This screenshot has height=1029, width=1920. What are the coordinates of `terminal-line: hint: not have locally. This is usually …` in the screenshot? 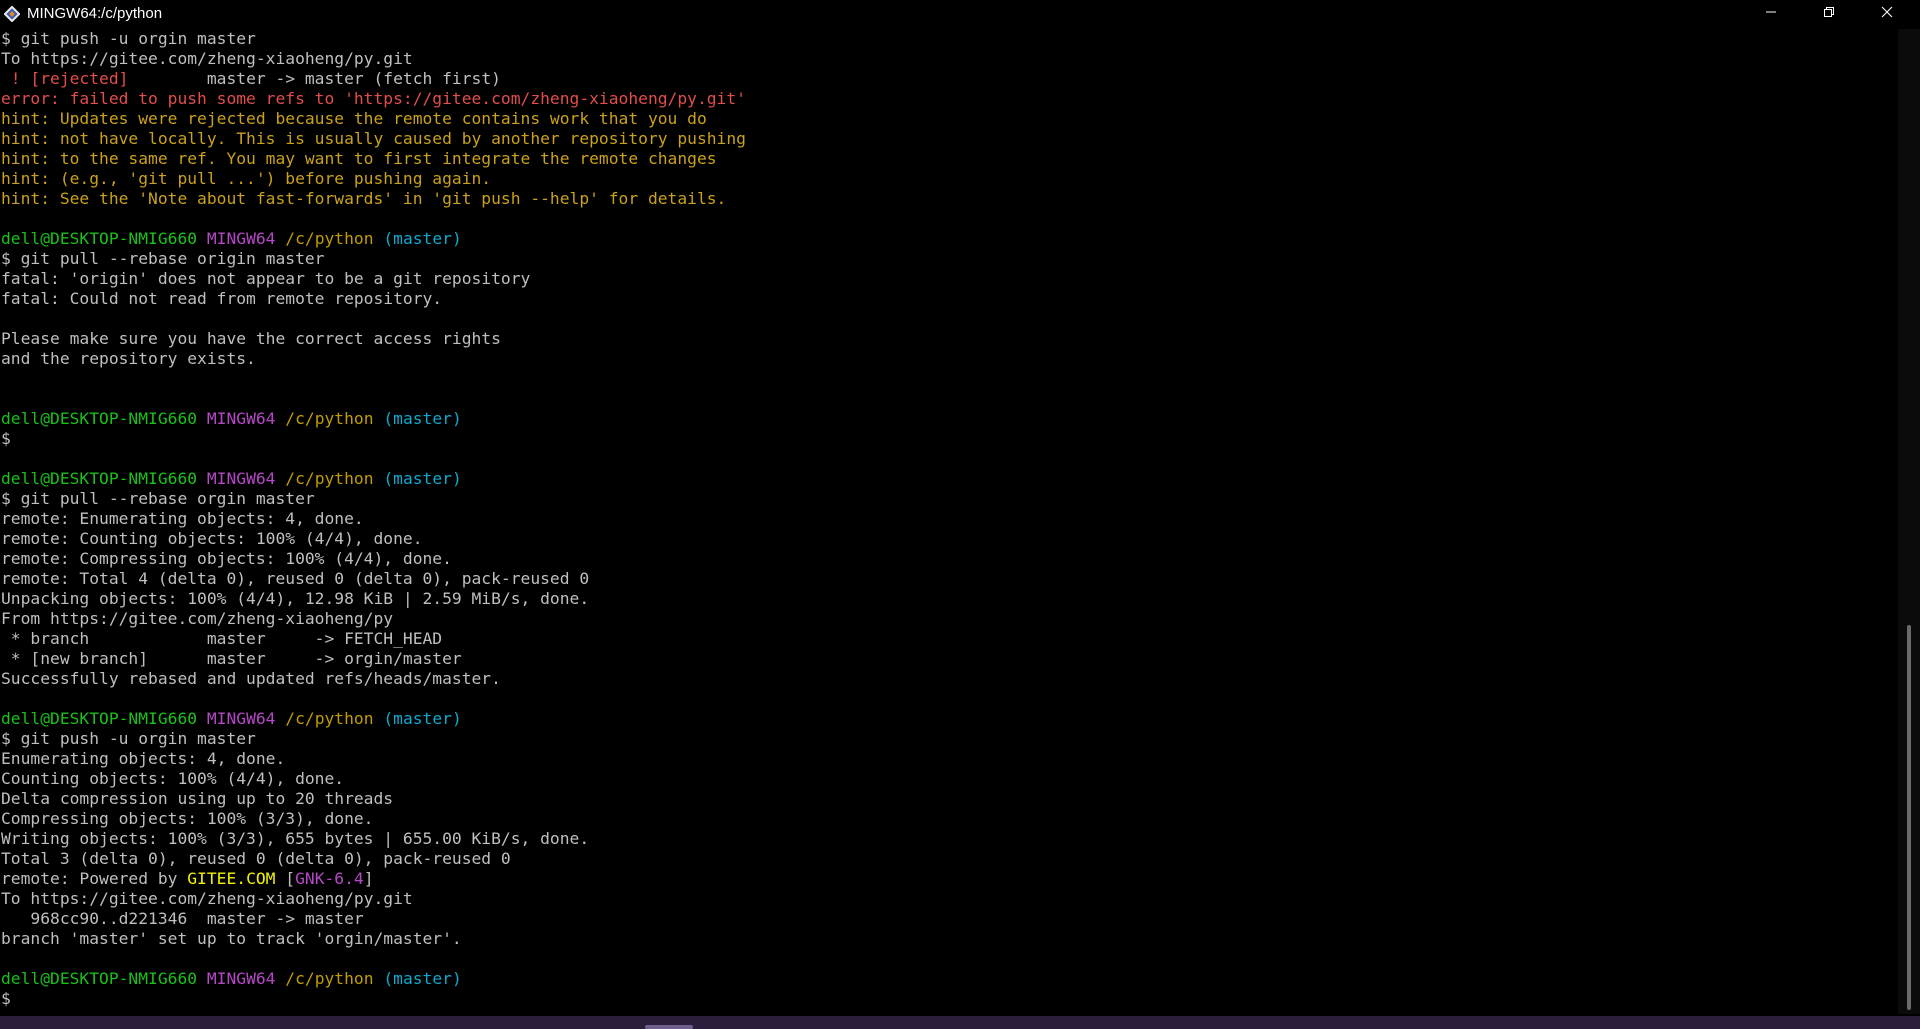 It's located at (948, 139).